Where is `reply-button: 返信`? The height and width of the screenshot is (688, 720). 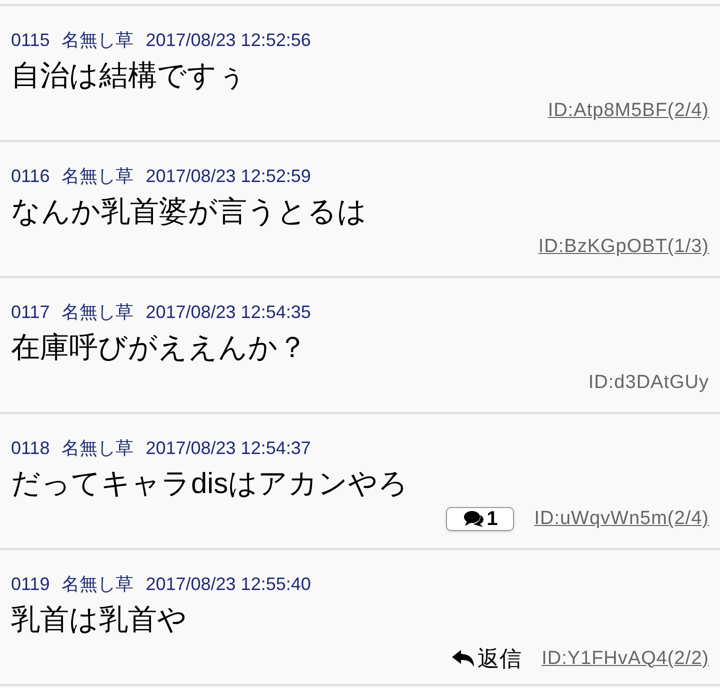
reply-button: 返信 is located at coordinates (487, 658).